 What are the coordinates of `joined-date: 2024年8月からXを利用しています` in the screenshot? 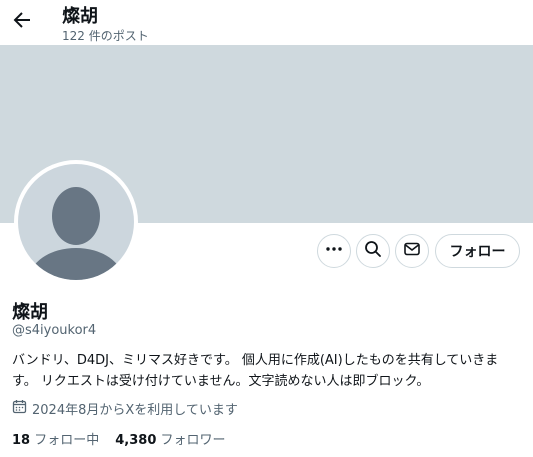 It's located at (125, 408).